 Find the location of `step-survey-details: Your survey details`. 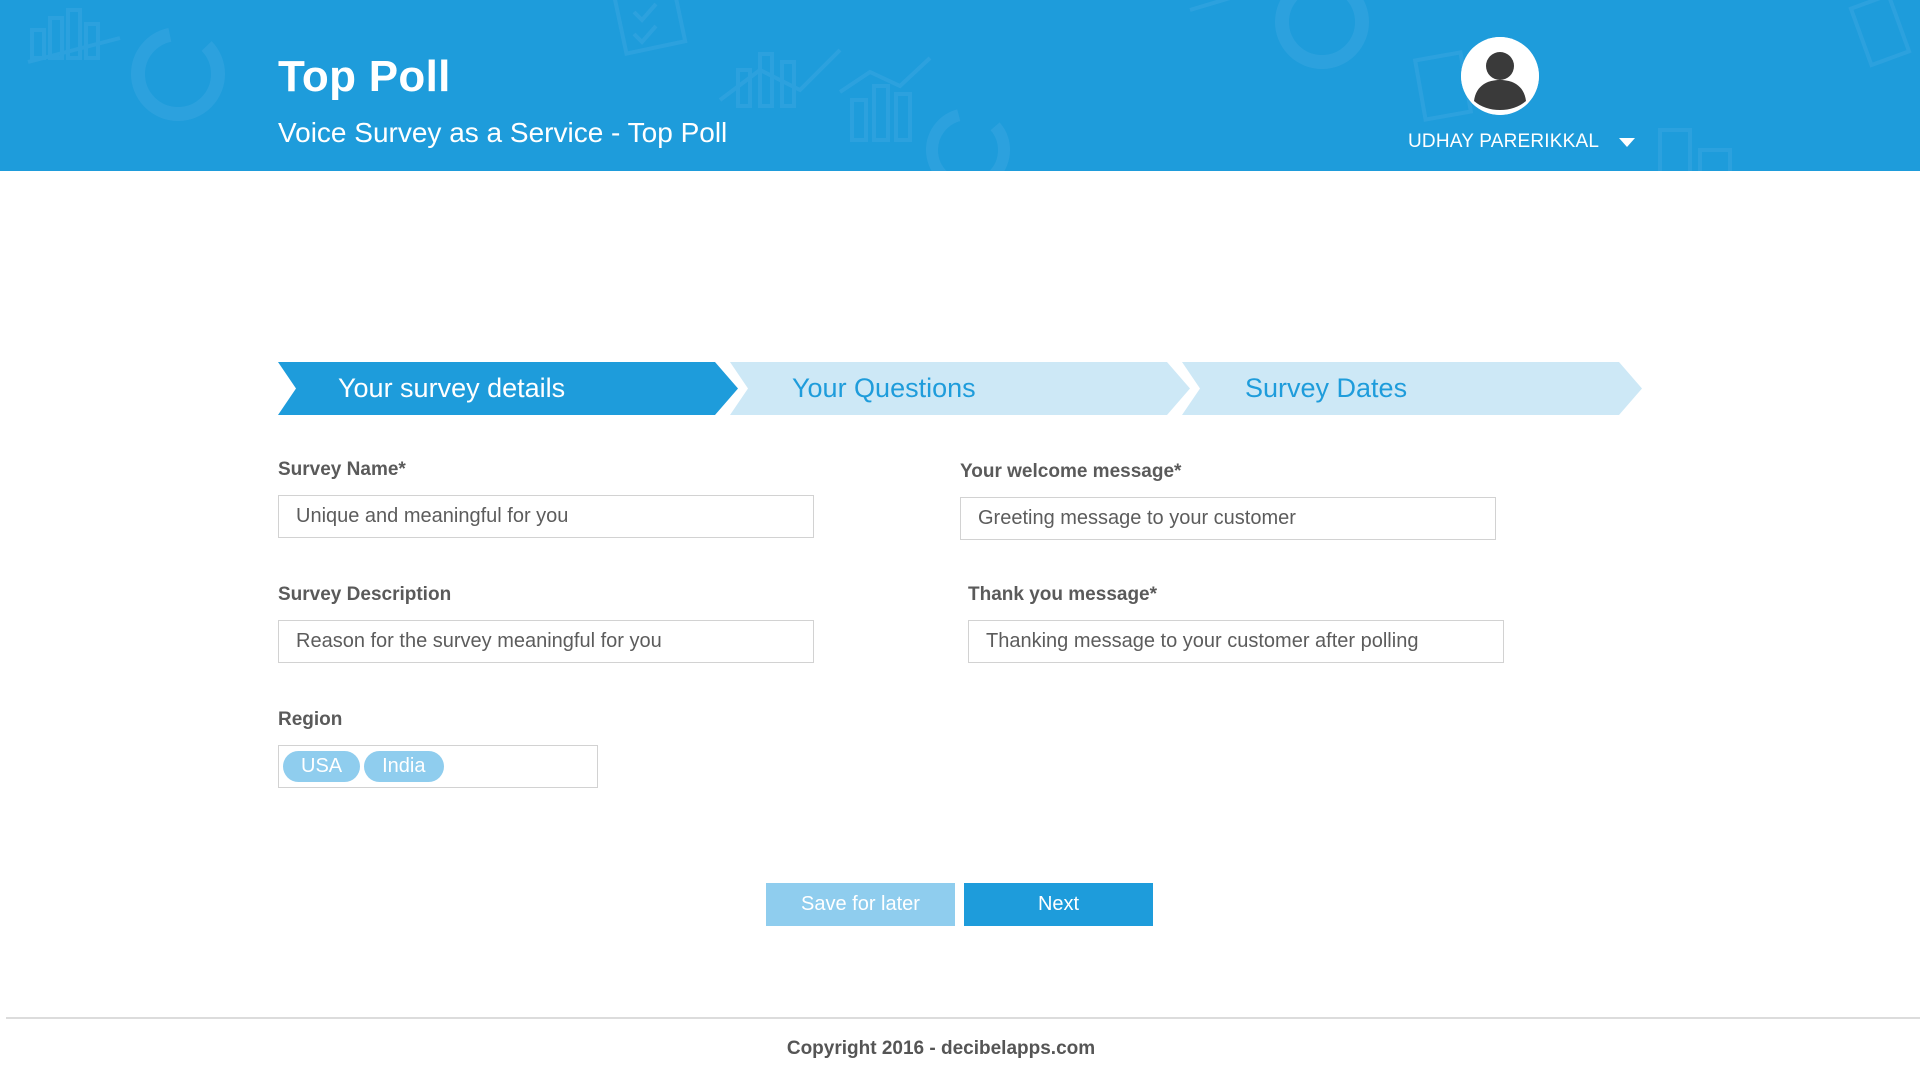

step-survey-details: Your survey details is located at coordinates (508, 388).